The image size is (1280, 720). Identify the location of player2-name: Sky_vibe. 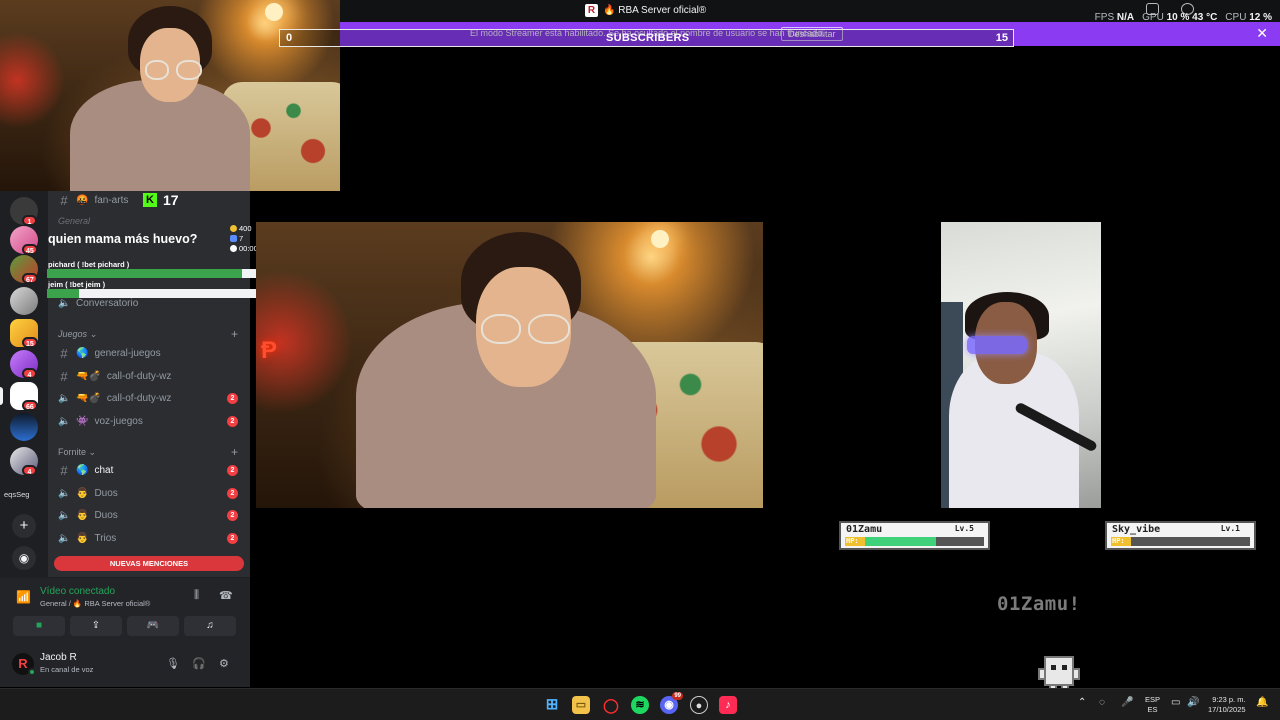
(1136, 529).